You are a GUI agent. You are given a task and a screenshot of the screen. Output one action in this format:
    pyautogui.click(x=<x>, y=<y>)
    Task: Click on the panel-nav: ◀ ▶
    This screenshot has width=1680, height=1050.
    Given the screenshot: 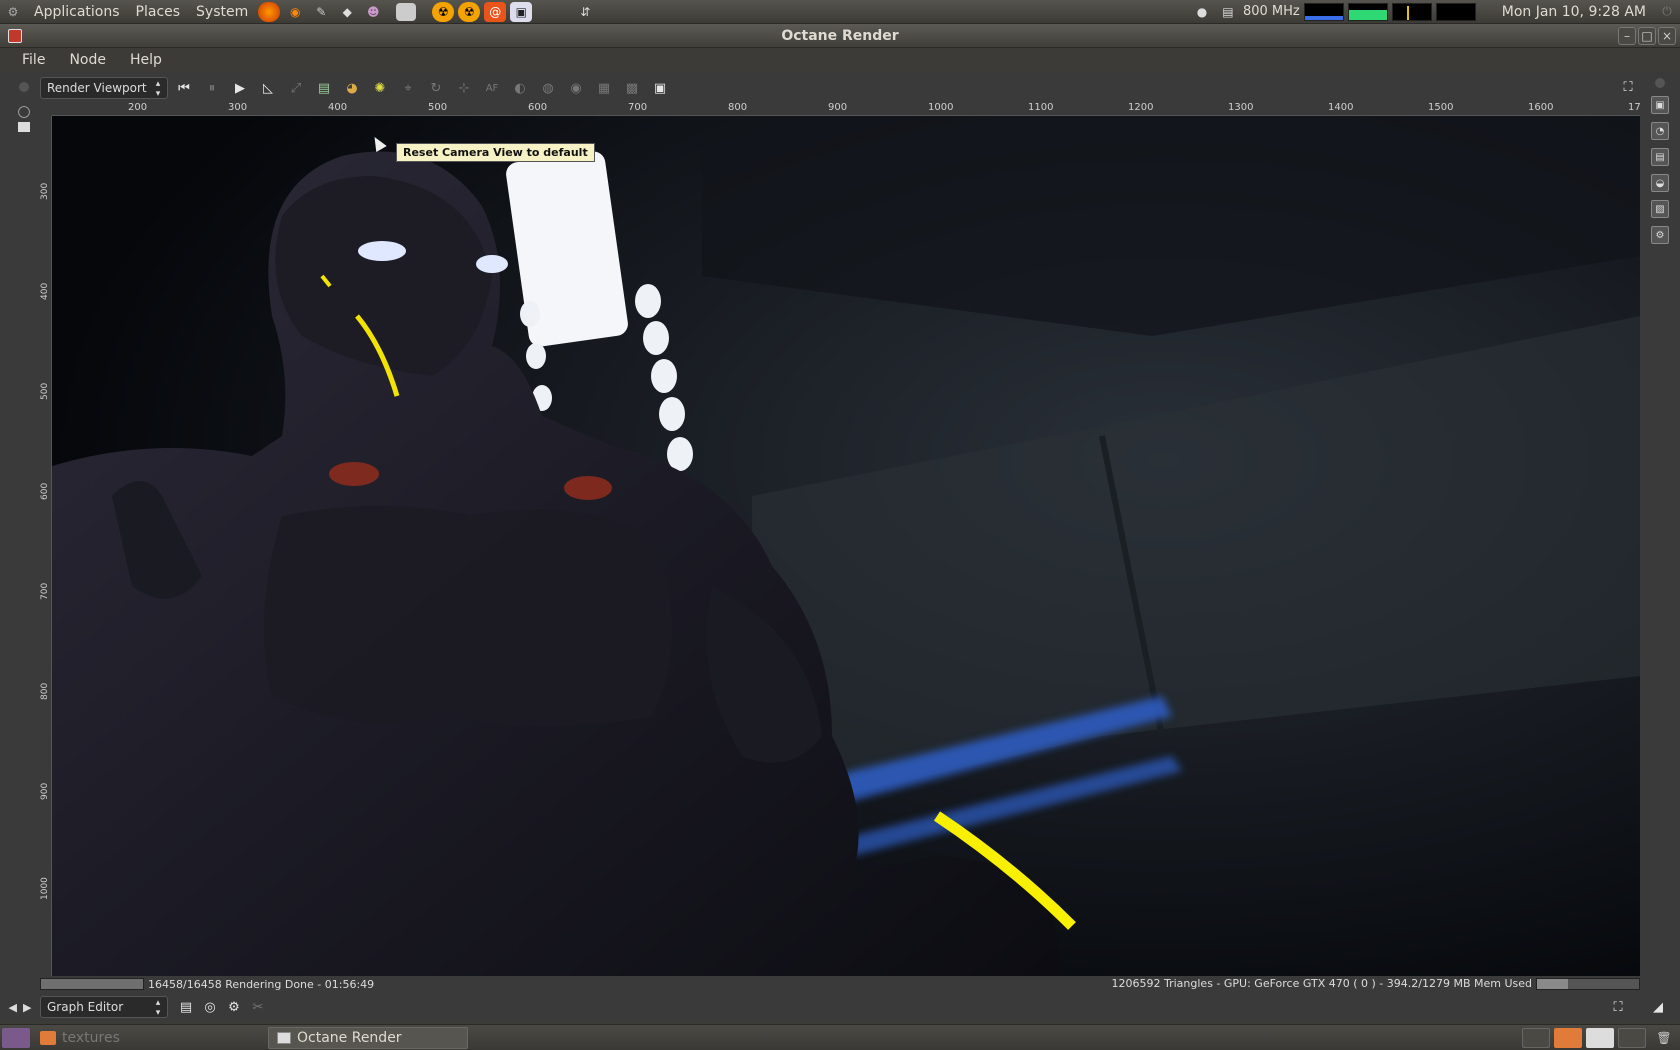 What is the action you would take?
    pyautogui.click(x=20, y=1007)
    